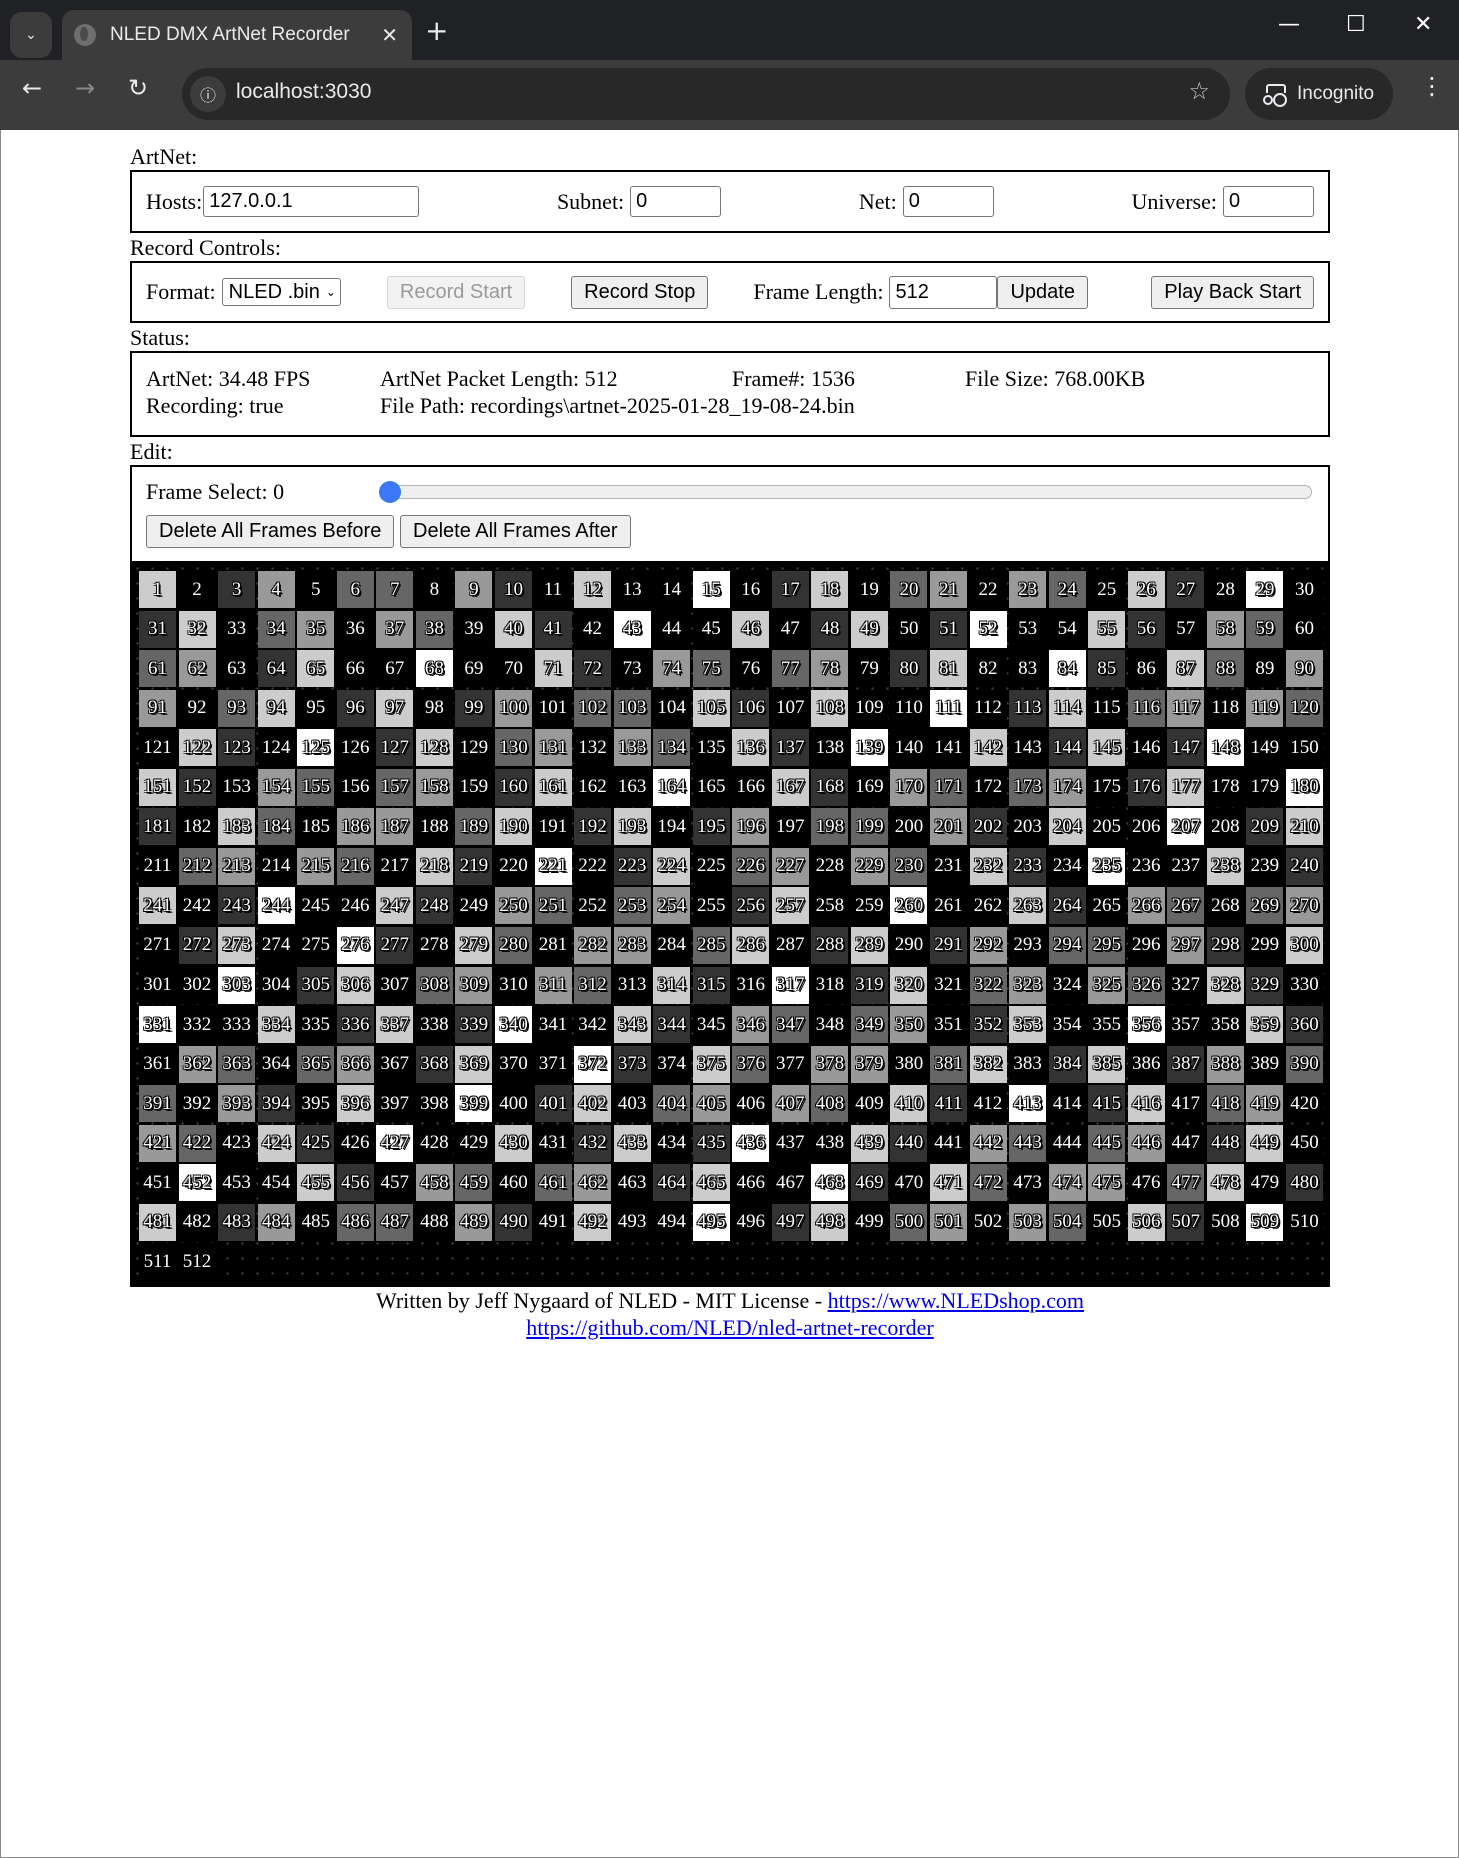  What do you see at coordinates (208, 94) in the screenshot?
I see `site-info-icon: ⓘ` at bounding box center [208, 94].